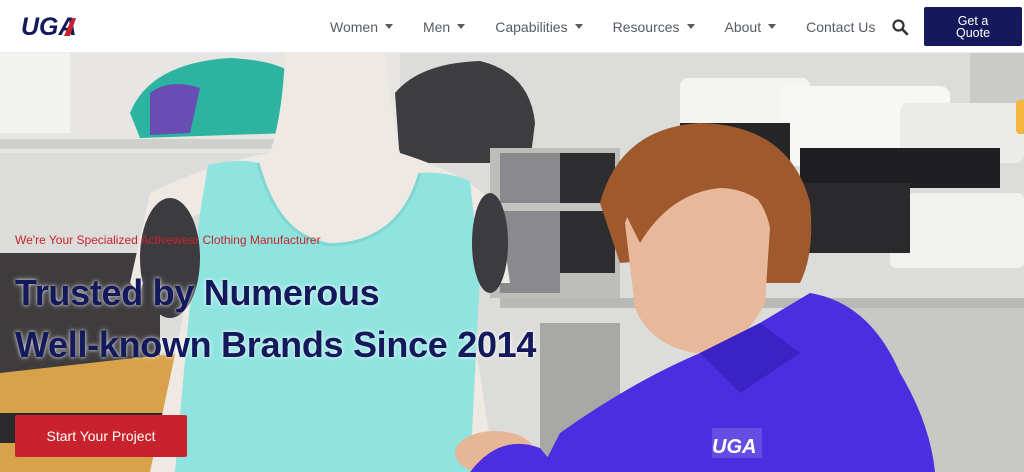  What do you see at coordinates (197, 292) in the screenshot?
I see `hero-headline-line-1: Trusted by Numerous` at bounding box center [197, 292].